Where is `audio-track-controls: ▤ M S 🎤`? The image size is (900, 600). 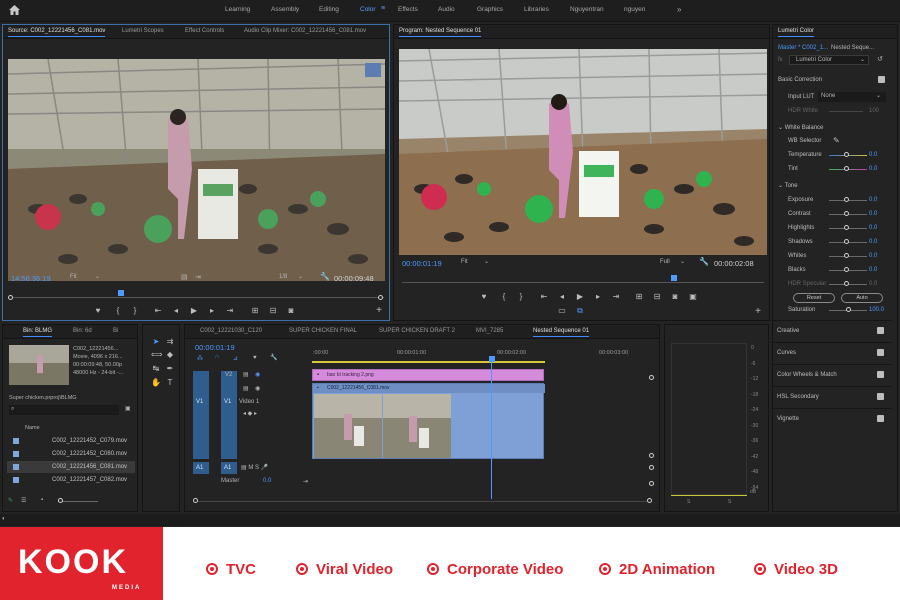
audio-track-controls: ▤ M S 🎤 is located at coordinates (254, 467).